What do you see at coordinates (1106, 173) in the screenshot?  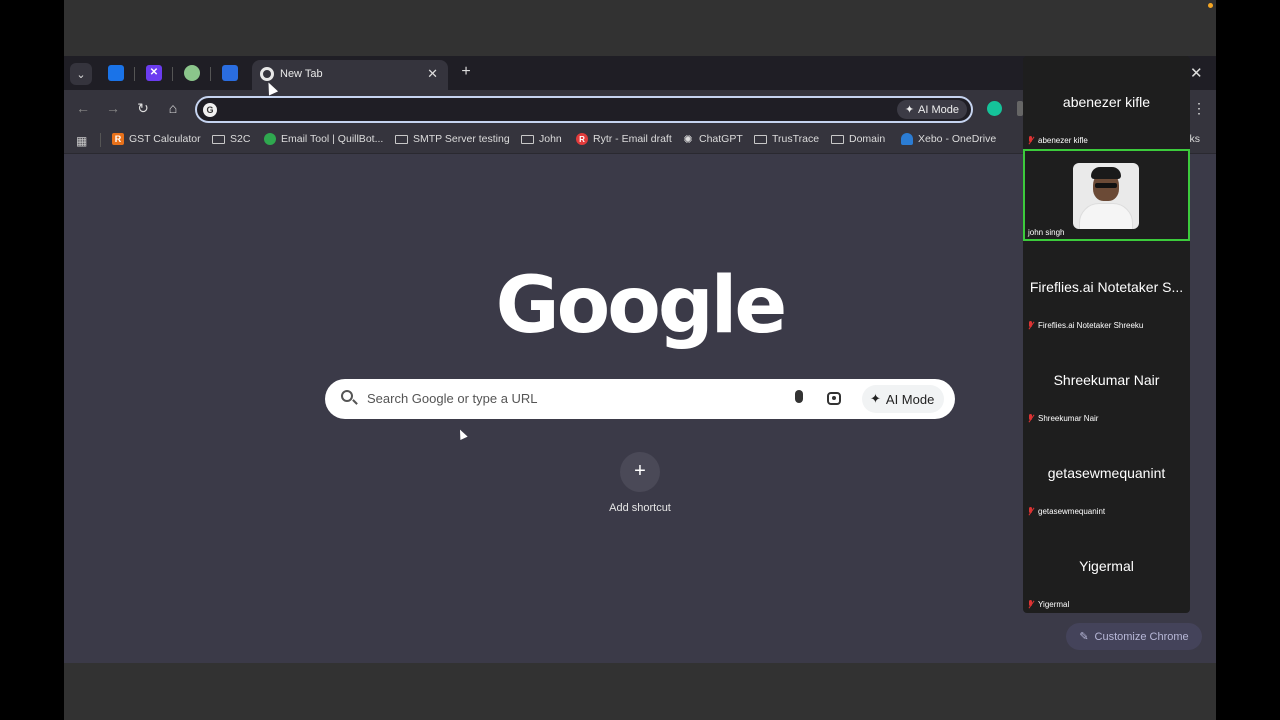 I see `avatar-hair` at bounding box center [1106, 173].